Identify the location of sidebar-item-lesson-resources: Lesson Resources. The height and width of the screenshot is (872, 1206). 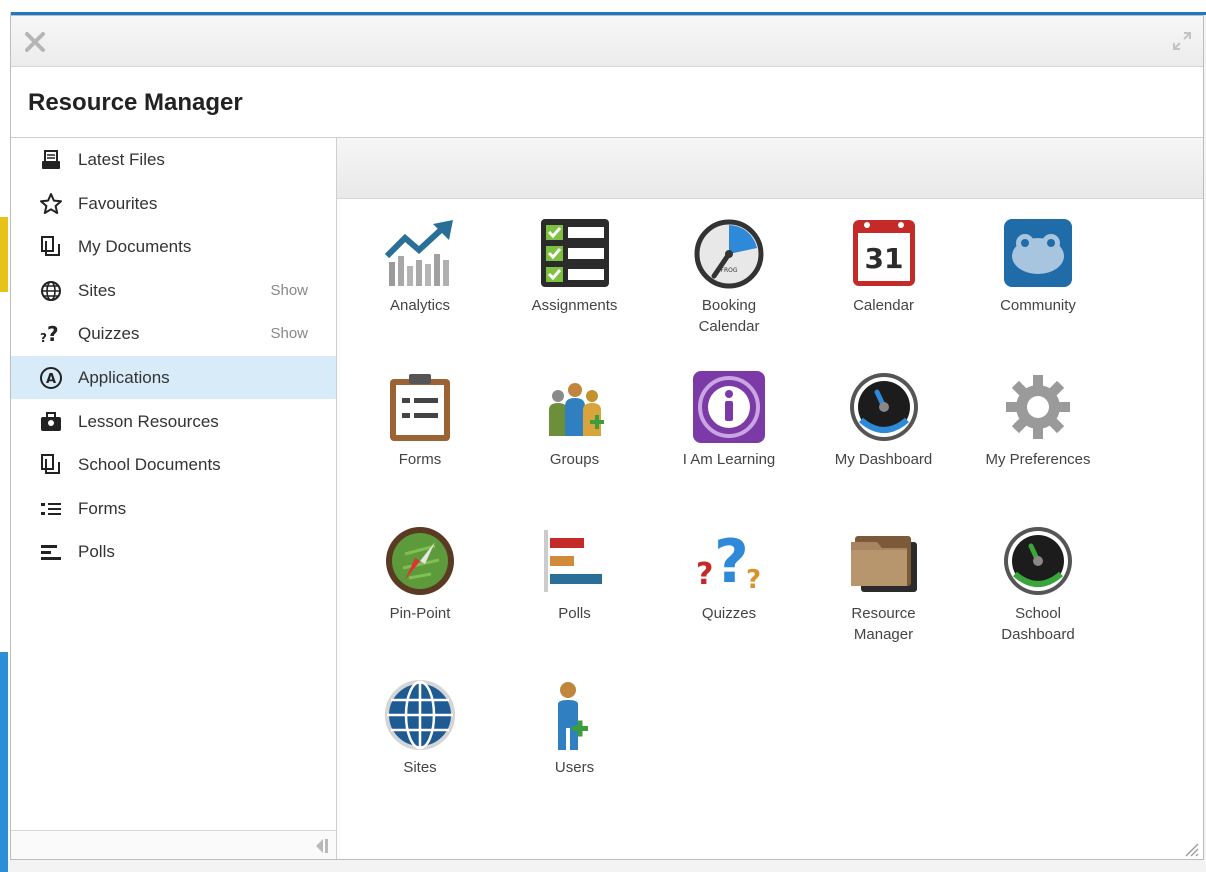
(173, 421).